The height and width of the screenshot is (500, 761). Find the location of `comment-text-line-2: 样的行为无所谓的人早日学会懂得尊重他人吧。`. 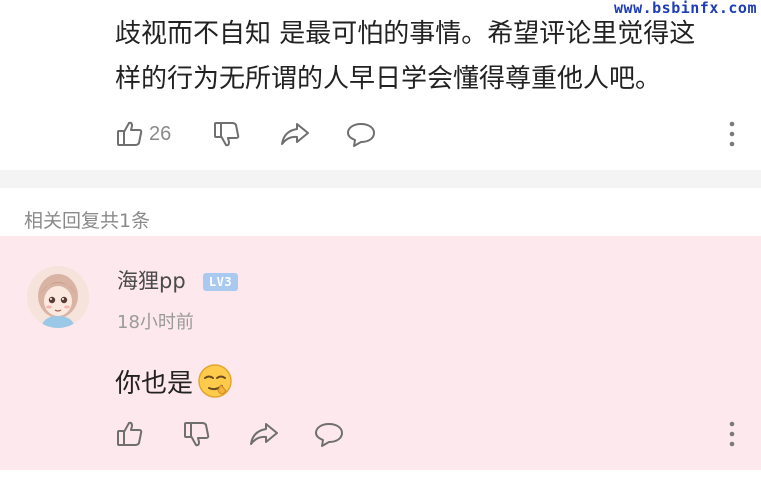

comment-text-line-2: 样的行为无所谓的人早日学会懂得尊重他人吧。 is located at coordinates (388, 79).